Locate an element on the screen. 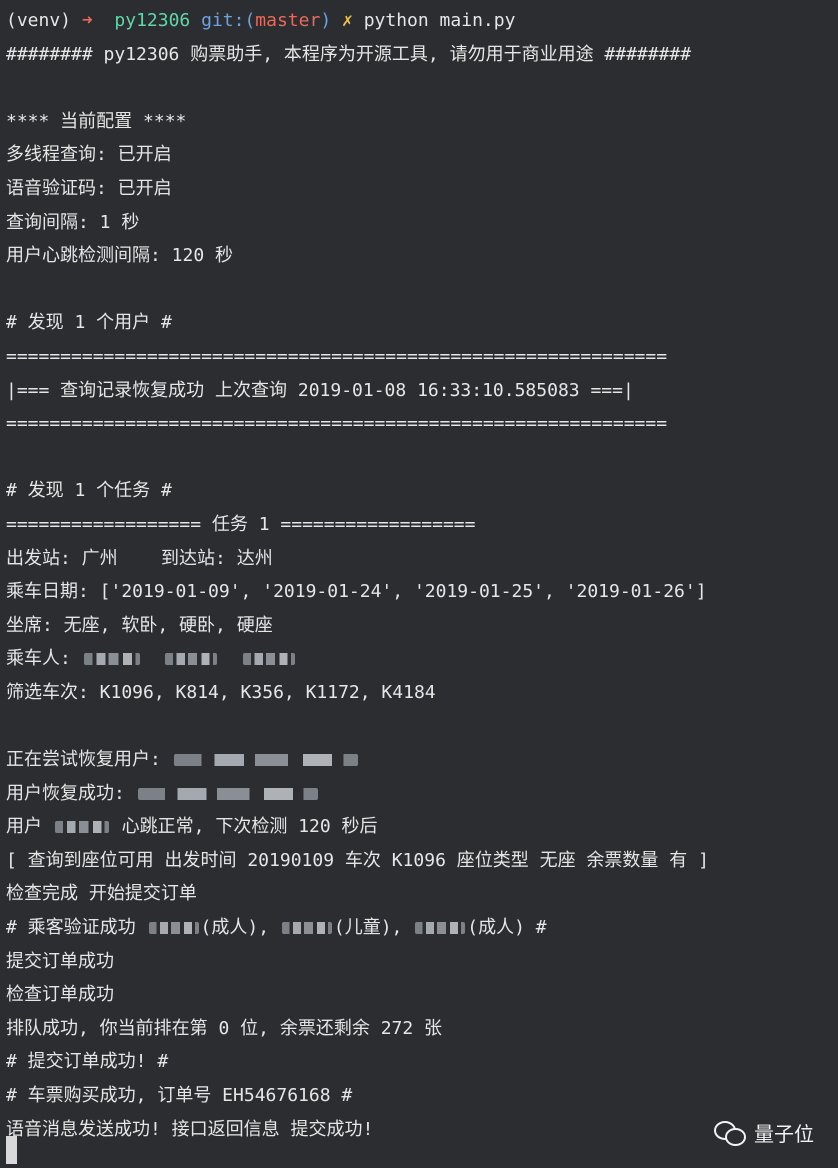 This screenshot has width=838, height=1168. passenger-verify-line: # 乘客验证成功 (成人), (儿童), (成人) # is located at coordinates (422, 928).